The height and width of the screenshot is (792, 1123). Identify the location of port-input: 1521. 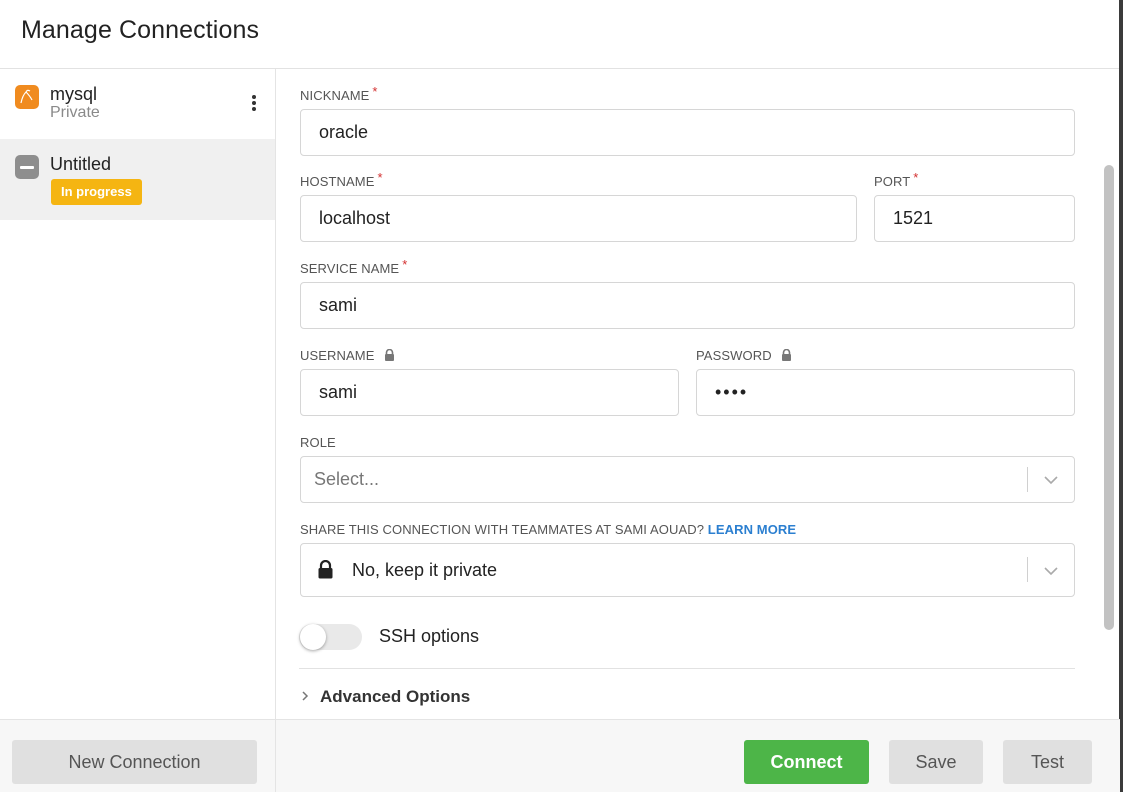
(974, 218).